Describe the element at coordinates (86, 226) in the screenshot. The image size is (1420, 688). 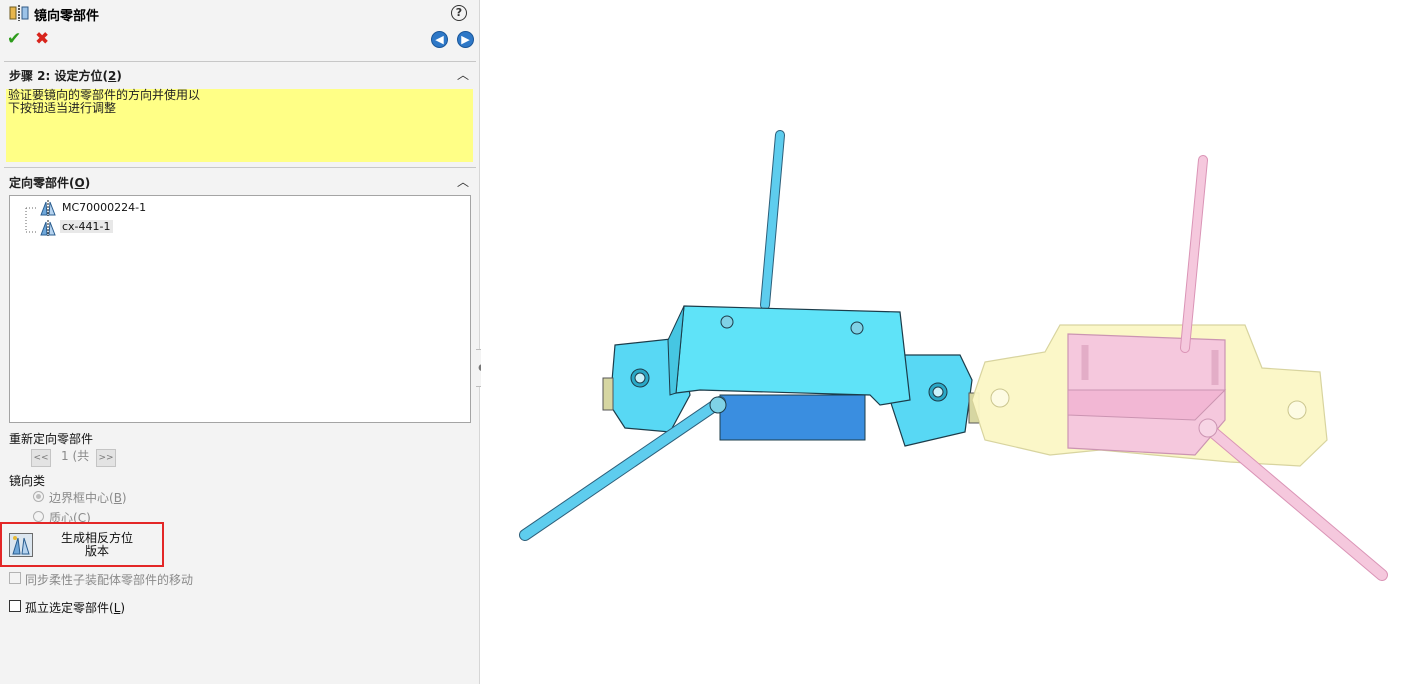
I see `tree-item-component-2: cx-441-1` at that location.